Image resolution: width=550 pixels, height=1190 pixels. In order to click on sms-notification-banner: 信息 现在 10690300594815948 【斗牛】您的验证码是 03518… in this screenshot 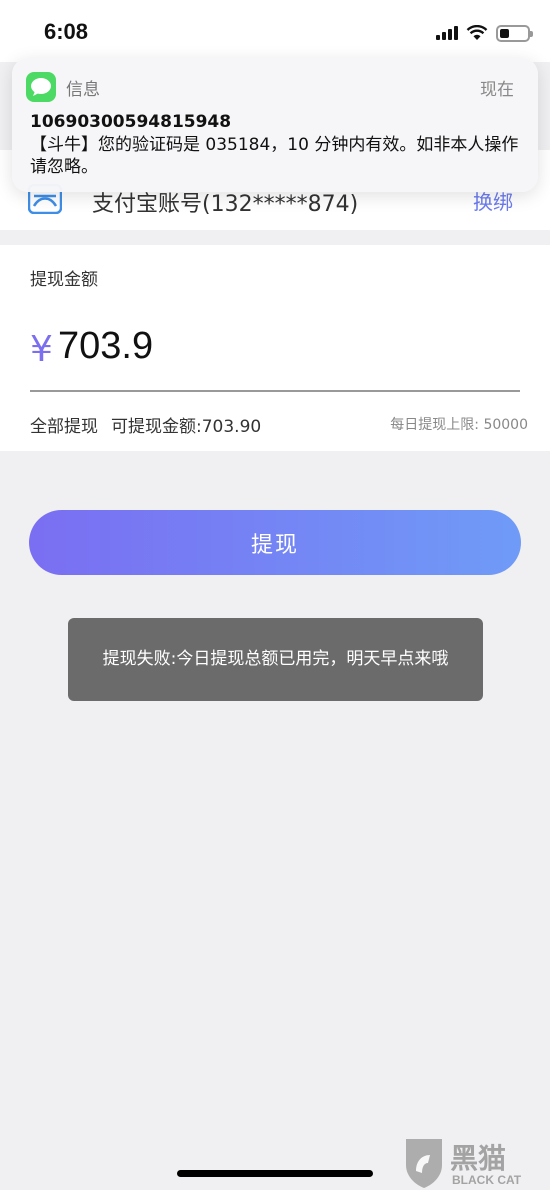, I will do `click(275, 125)`.